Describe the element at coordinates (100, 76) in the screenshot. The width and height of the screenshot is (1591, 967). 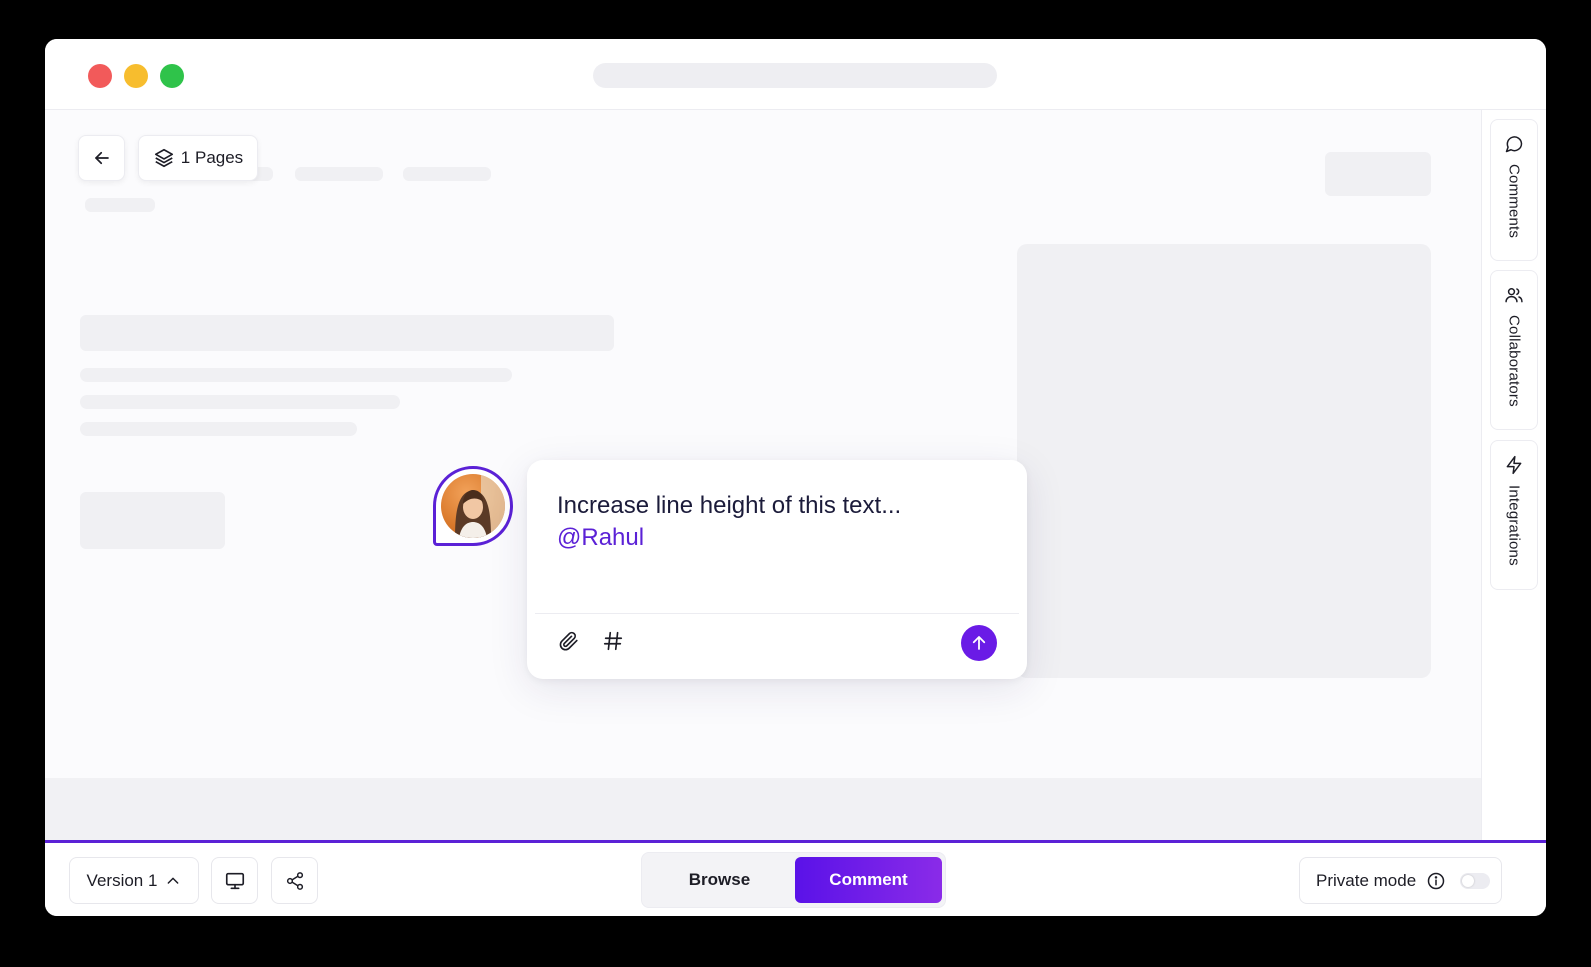
I see `close-window-button` at that location.